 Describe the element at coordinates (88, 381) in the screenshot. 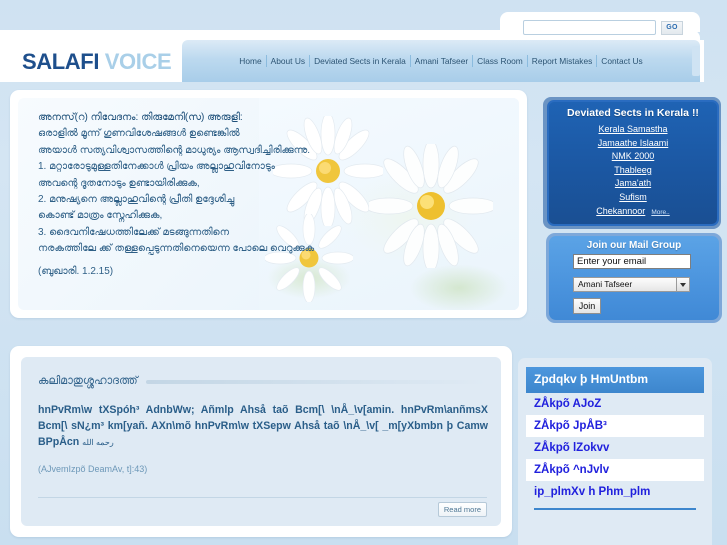

I see `article-heading: കലിമാതുശ്ശഹാദത്ത്` at that location.